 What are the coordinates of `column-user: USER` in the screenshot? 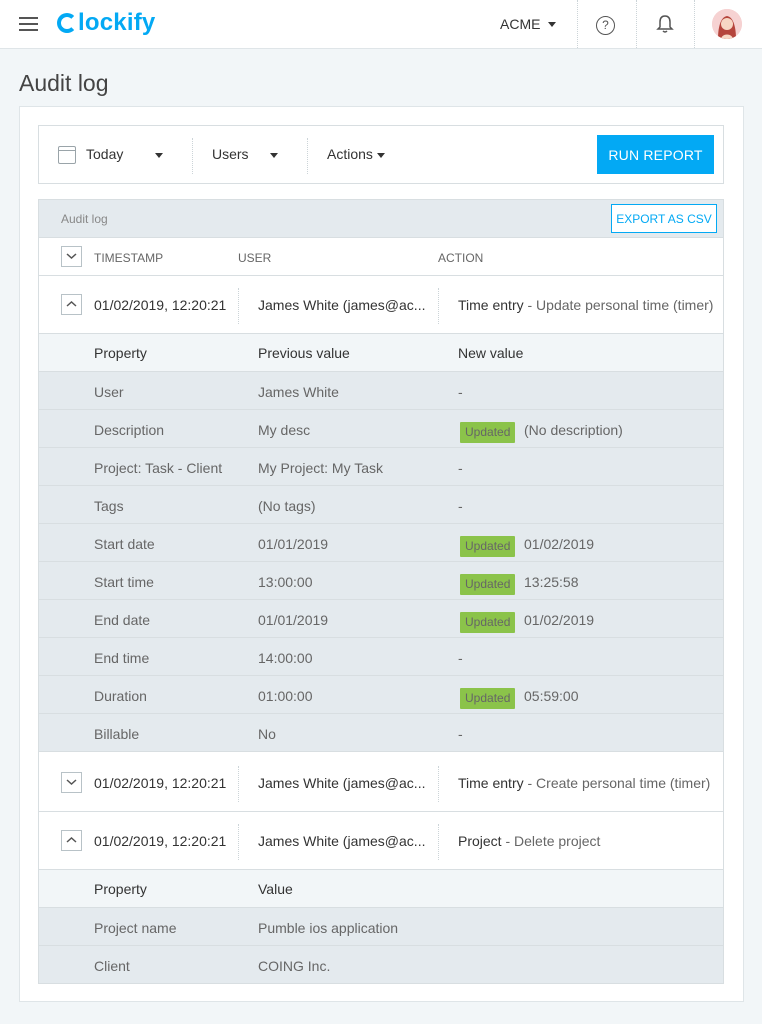 It's located at (254, 258).